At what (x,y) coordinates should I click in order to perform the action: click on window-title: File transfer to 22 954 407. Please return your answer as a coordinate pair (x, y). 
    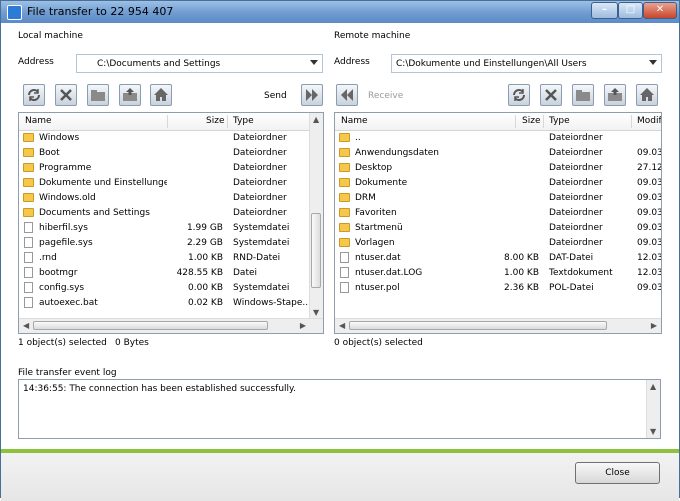
    Looking at the image, I should click on (100, 11).